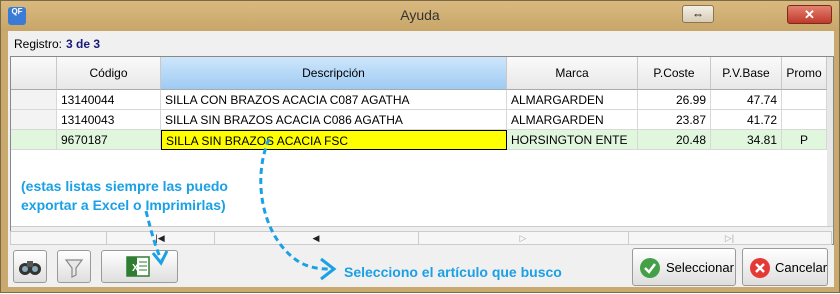 Image resolution: width=840 pixels, height=294 pixels. Describe the element at coordinates (124, 186) in the screenshot. I see `export-annotation-line1: (estas listas siempre las puedo` at that location.